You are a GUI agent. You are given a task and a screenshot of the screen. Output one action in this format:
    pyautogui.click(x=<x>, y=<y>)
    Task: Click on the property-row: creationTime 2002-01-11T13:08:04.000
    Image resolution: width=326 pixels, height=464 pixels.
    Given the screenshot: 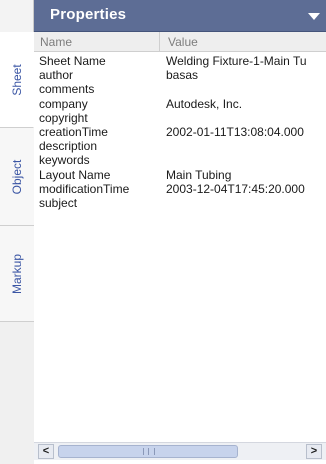 What is the action you would take?
    pyautogui.click(x=180, y=132)
    